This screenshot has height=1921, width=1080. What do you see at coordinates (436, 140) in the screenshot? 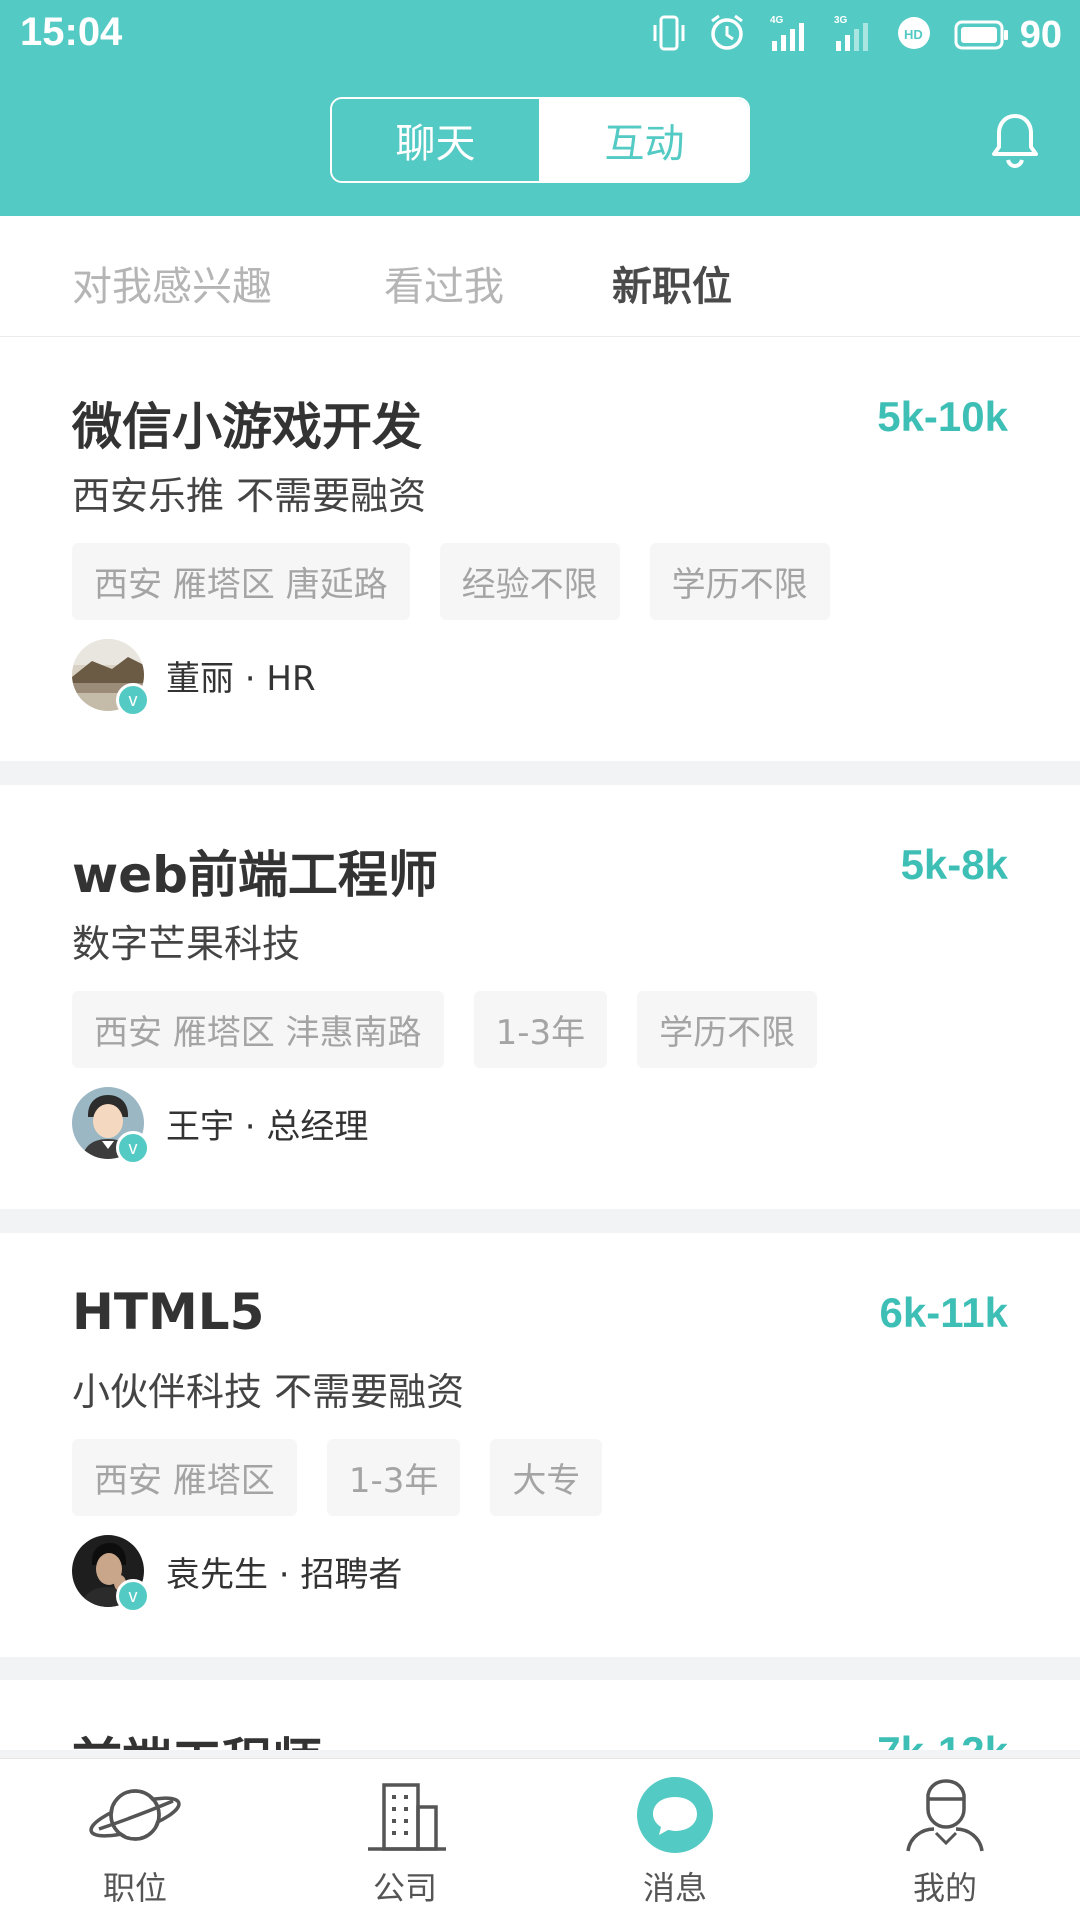
I see `segment-chat: 聊天` at bounding box center [436, 140].